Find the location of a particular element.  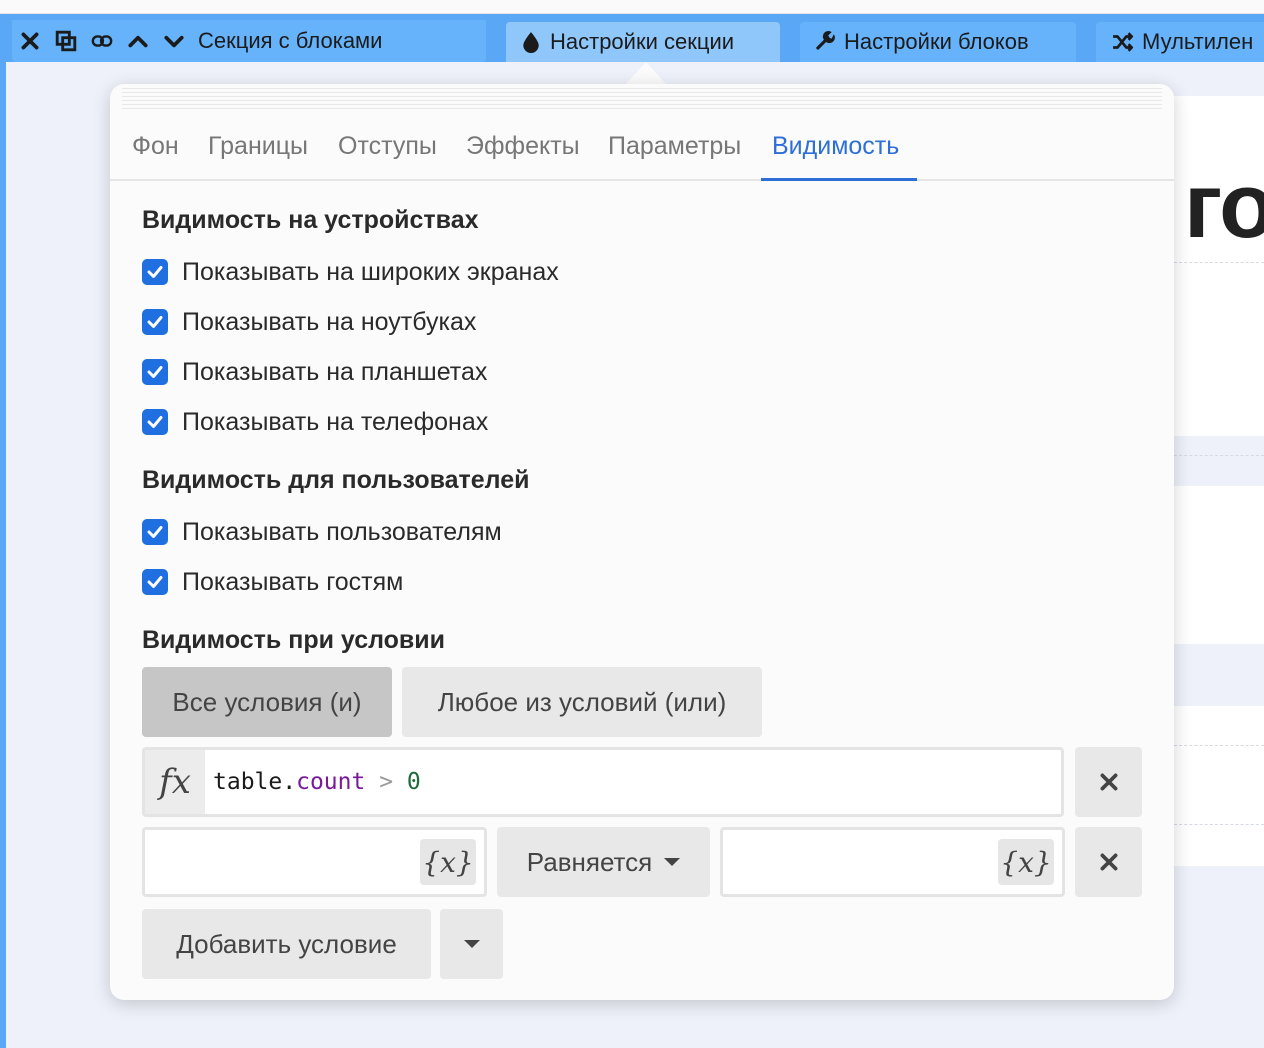

checkbox-wide-screens: Показывать на широких экранах is located at coordinates (350, 272).